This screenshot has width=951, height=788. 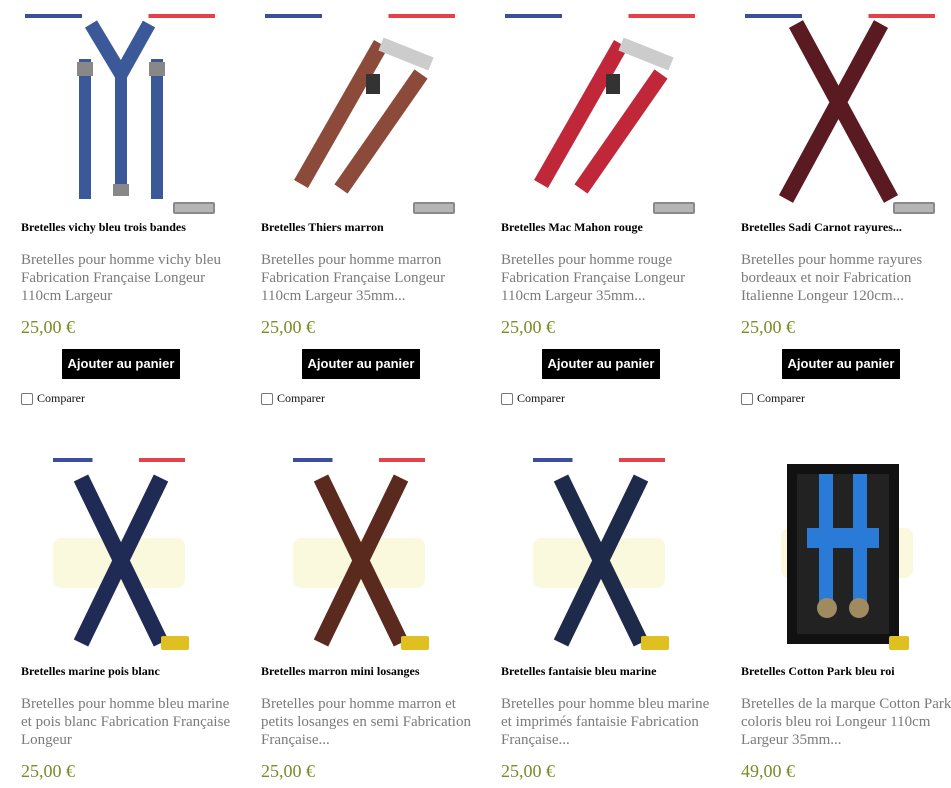 I want to click on product-price: 49,00 €, so click(x=768, y=771).